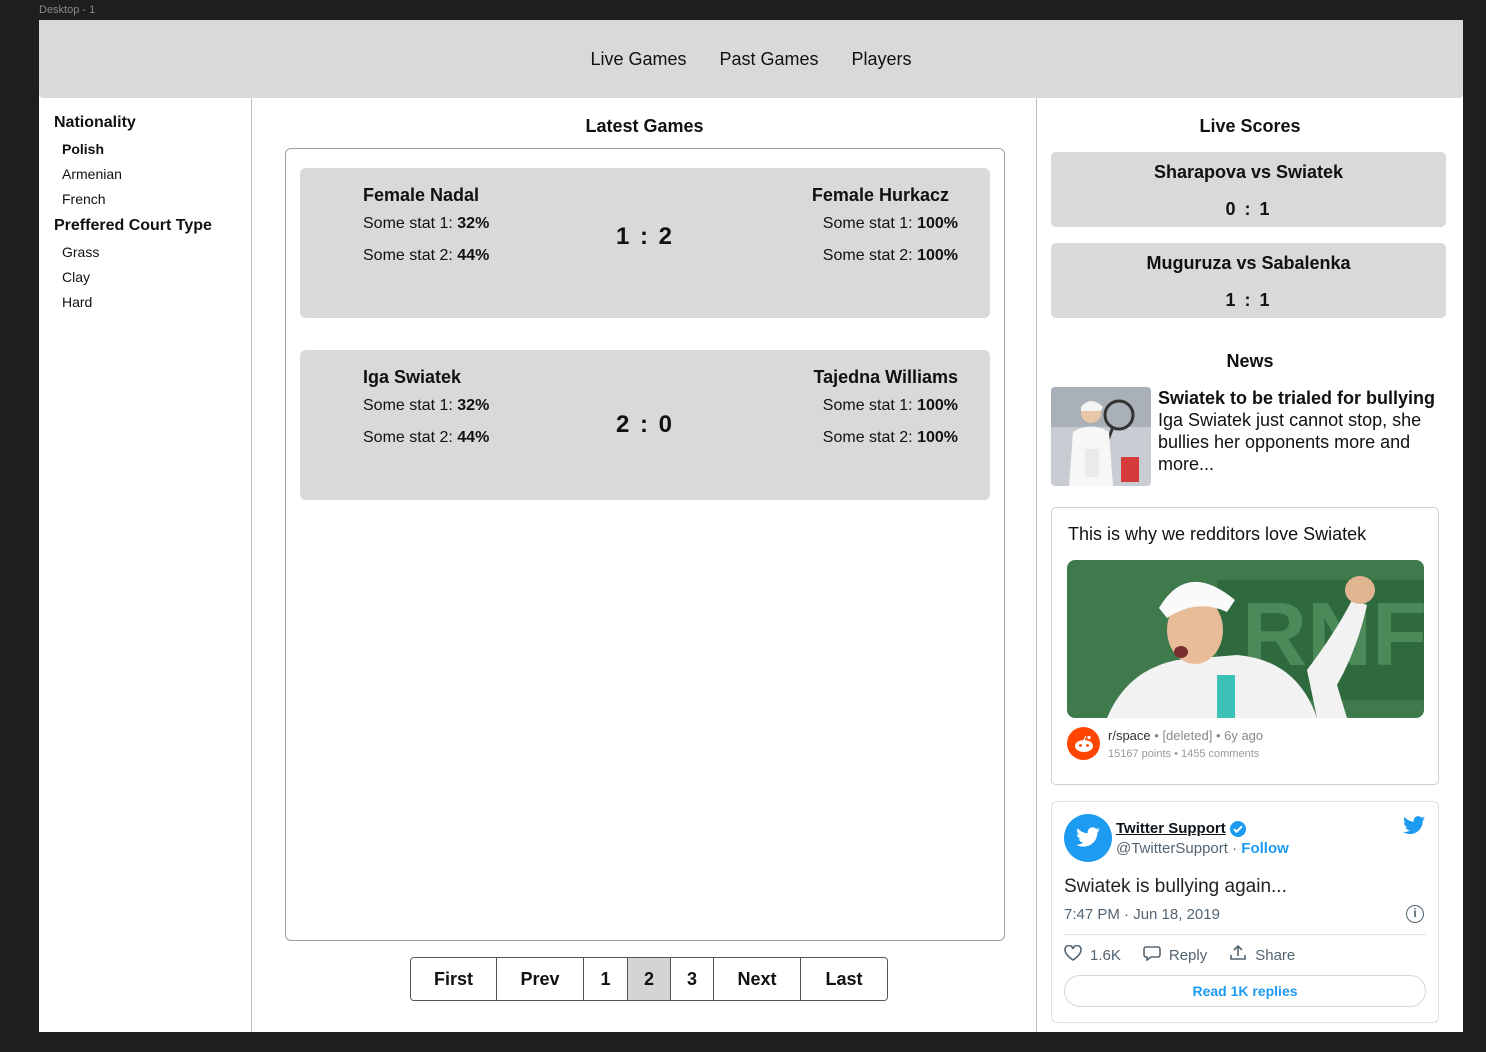 This screenshot has width=1486, height=1052. Describe the element at coordinates (885, 377) in the screenshot. I see `player-name: Tajedna Williams` at that location.